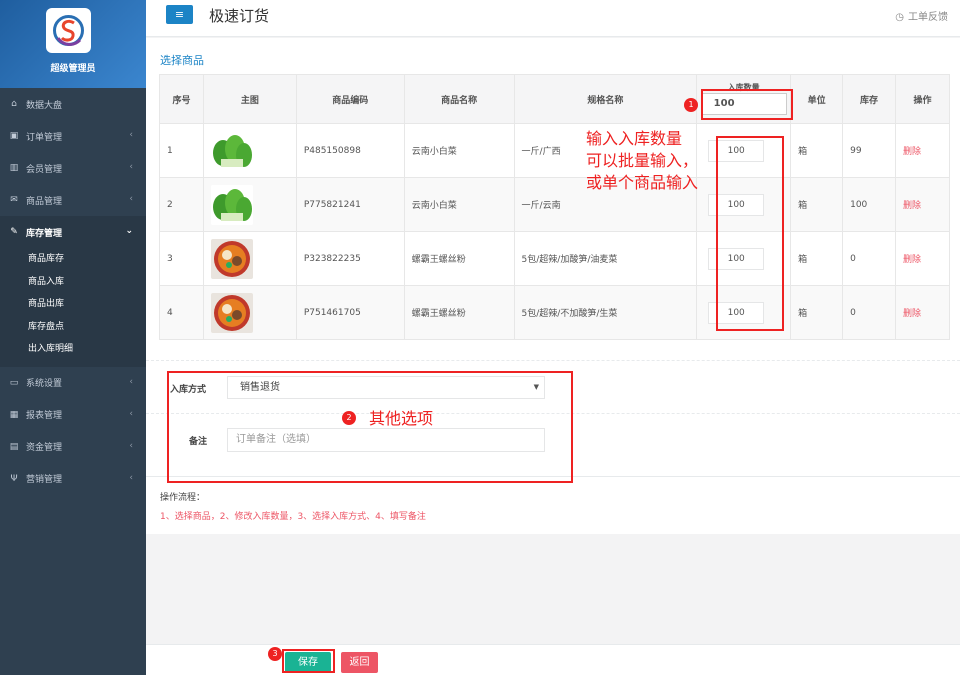  I want to click on annotation-number: 1, so click(691, 105).